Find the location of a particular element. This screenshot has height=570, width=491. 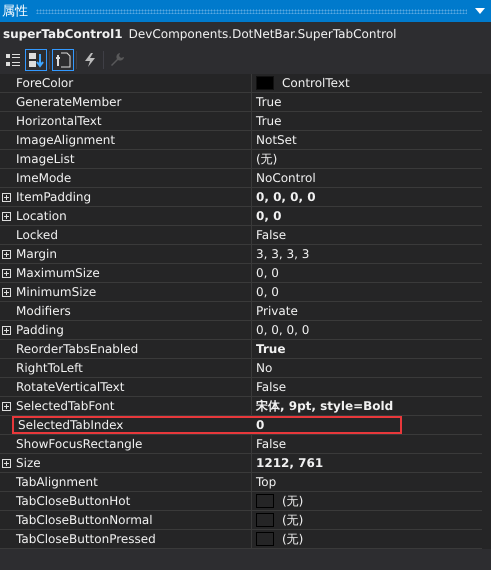

properties-icon is located at coordinates (63, 60).